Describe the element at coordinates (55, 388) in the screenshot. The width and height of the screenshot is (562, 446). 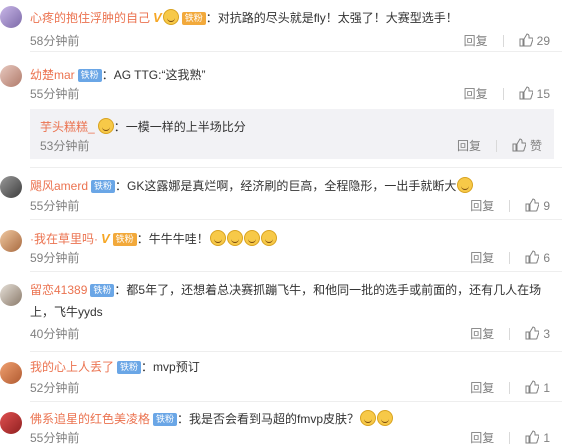
I see `timestamp: 52分钟前` at that location.